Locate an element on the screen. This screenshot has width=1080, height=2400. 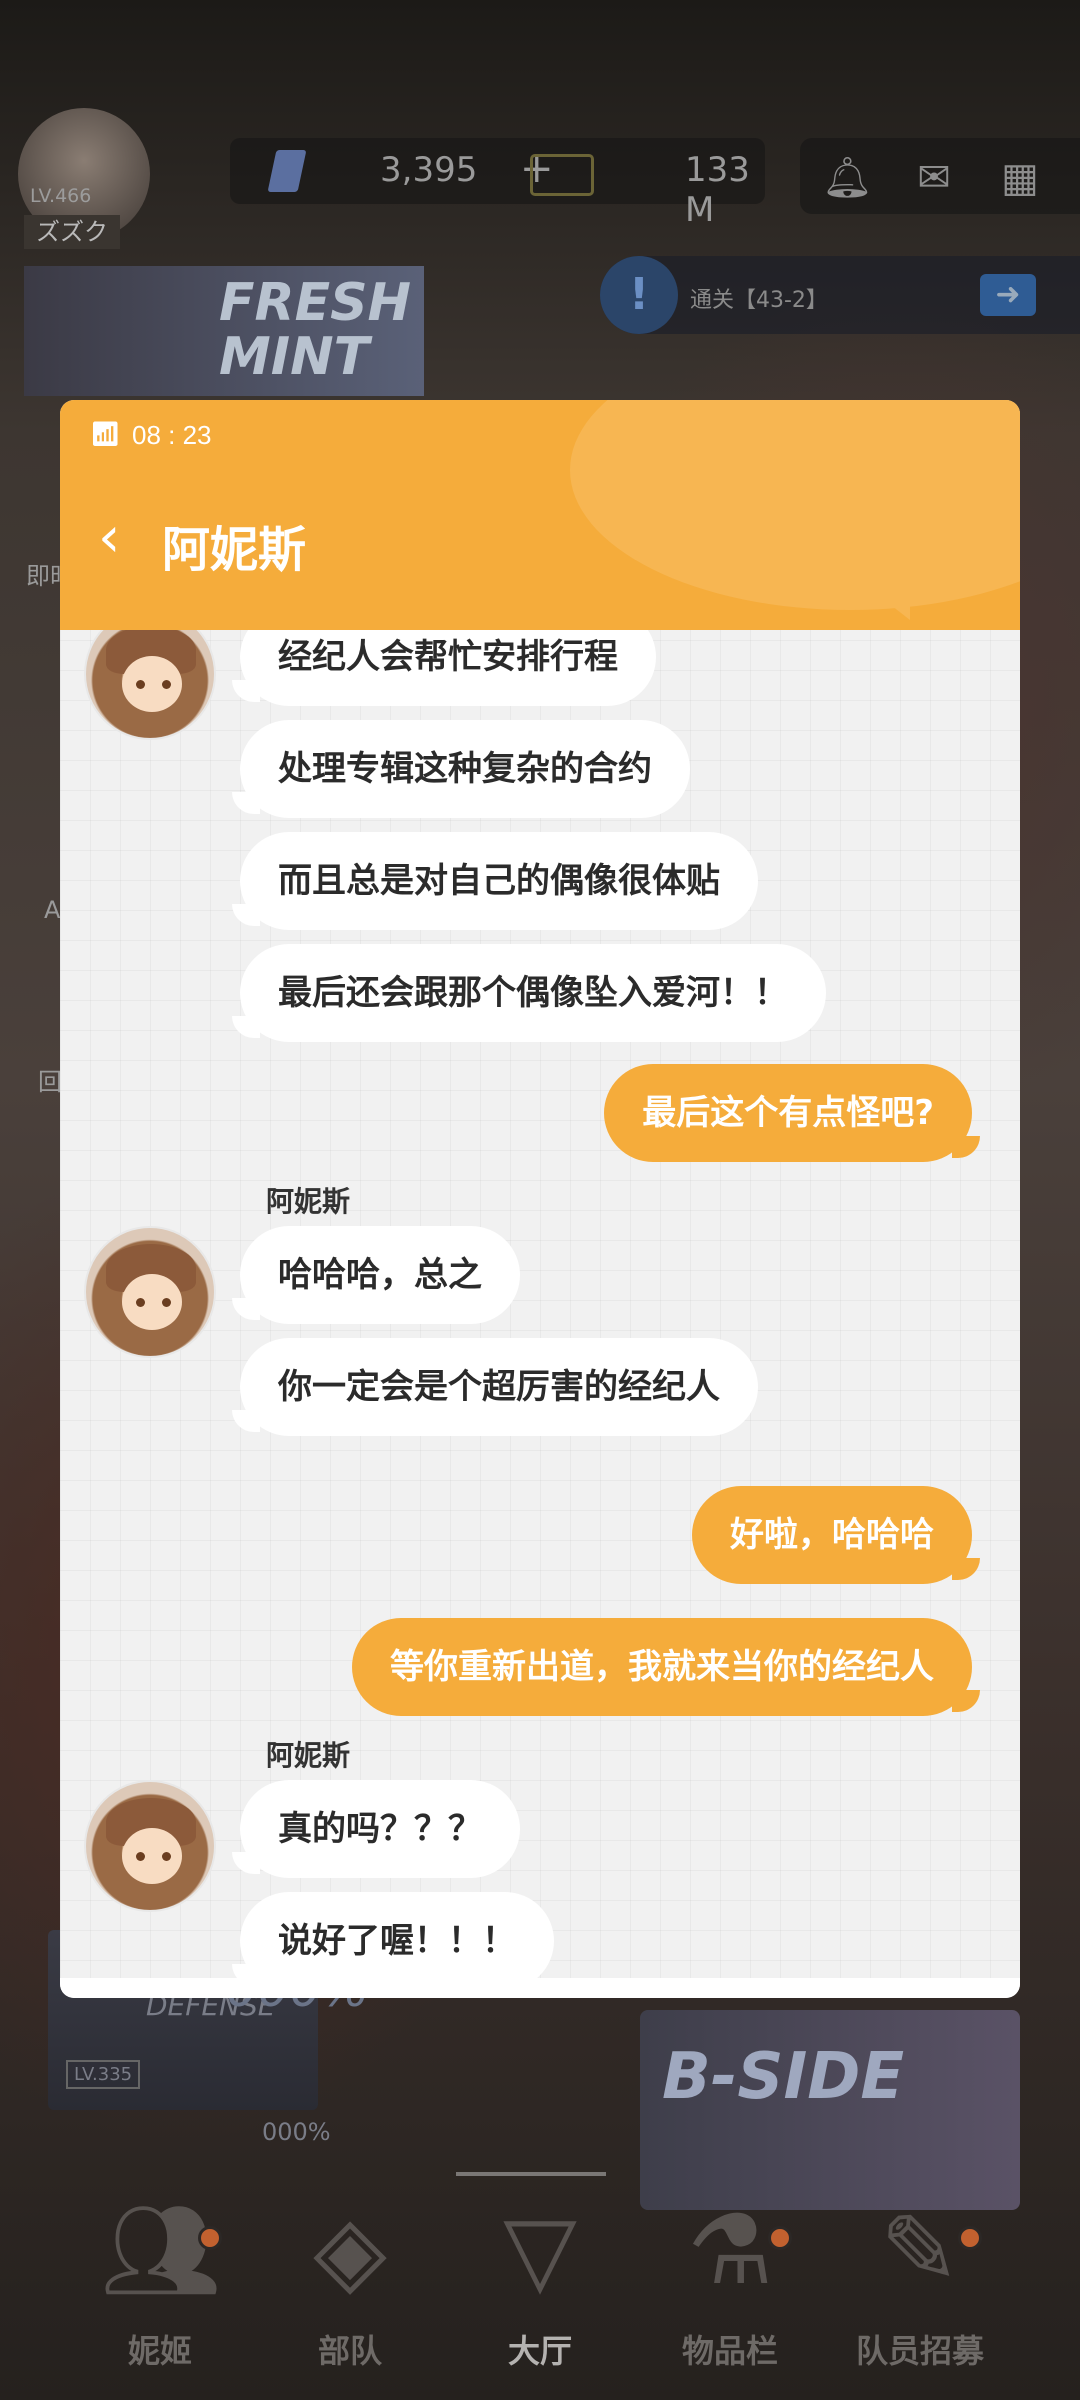
message-bubble: 你一定会是个超厉害的经纪人 is located at coordinates (495, 1387).